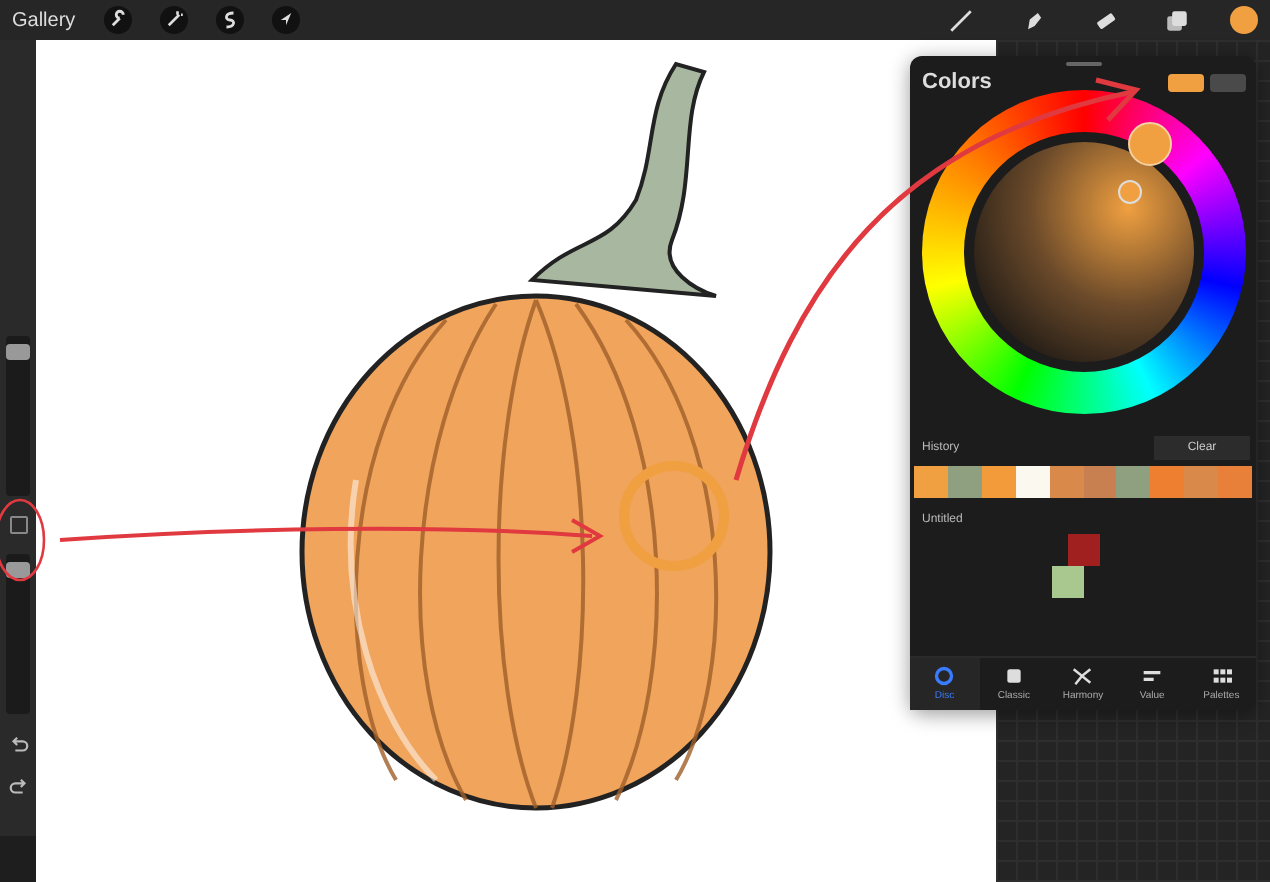 This screenshot has width=1270, height=882. What do you see at coordinates (944, 676) in the screenshot?
I see `ring-icon` at bounding box center [944, 676].